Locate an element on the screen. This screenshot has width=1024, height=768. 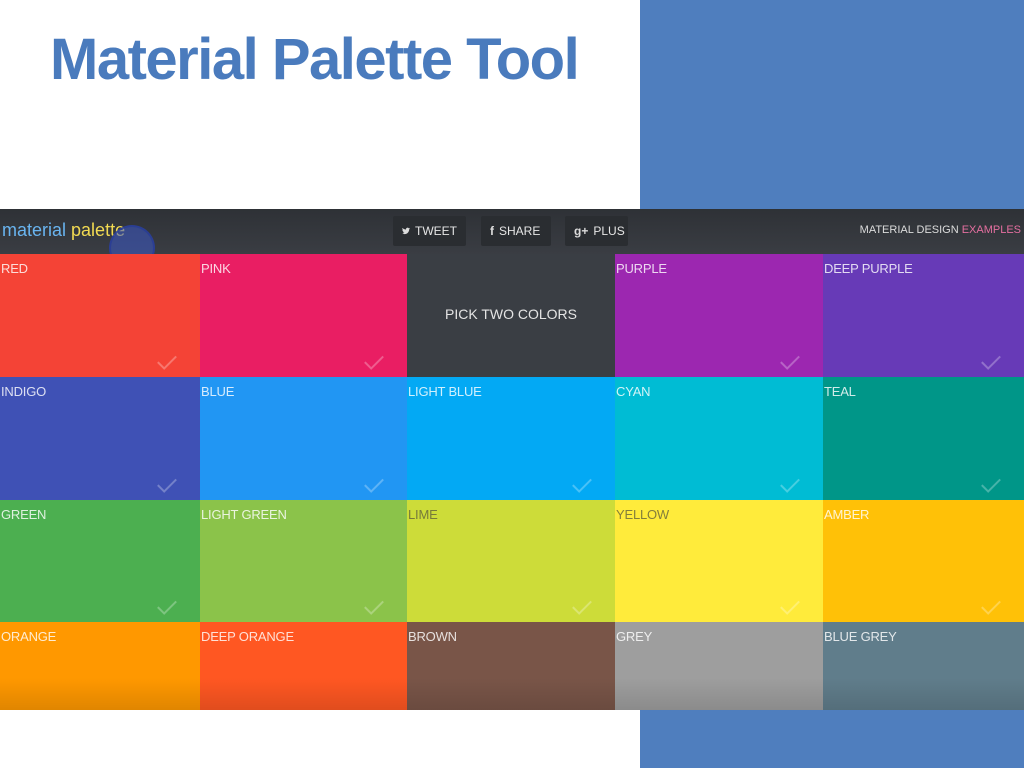
tweet-button: TWEET is located at coordinates (429, 231).